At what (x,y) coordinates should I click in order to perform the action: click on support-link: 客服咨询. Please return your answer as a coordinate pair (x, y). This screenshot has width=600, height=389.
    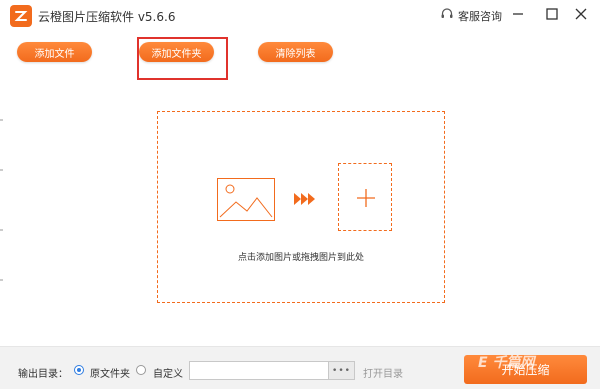
    Looking at the image, I should click on (480, 16).